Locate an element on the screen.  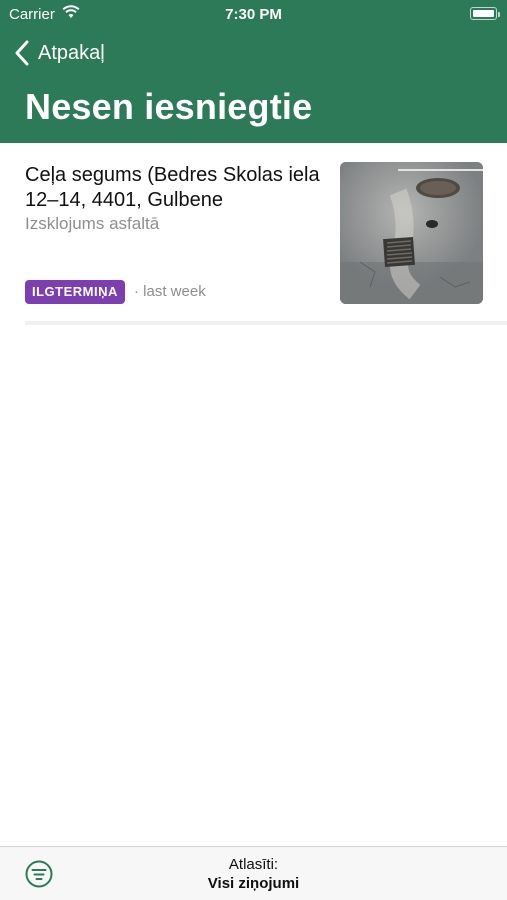
status-badge: ILGTERMIŅA is located at coordinates (75, 292).